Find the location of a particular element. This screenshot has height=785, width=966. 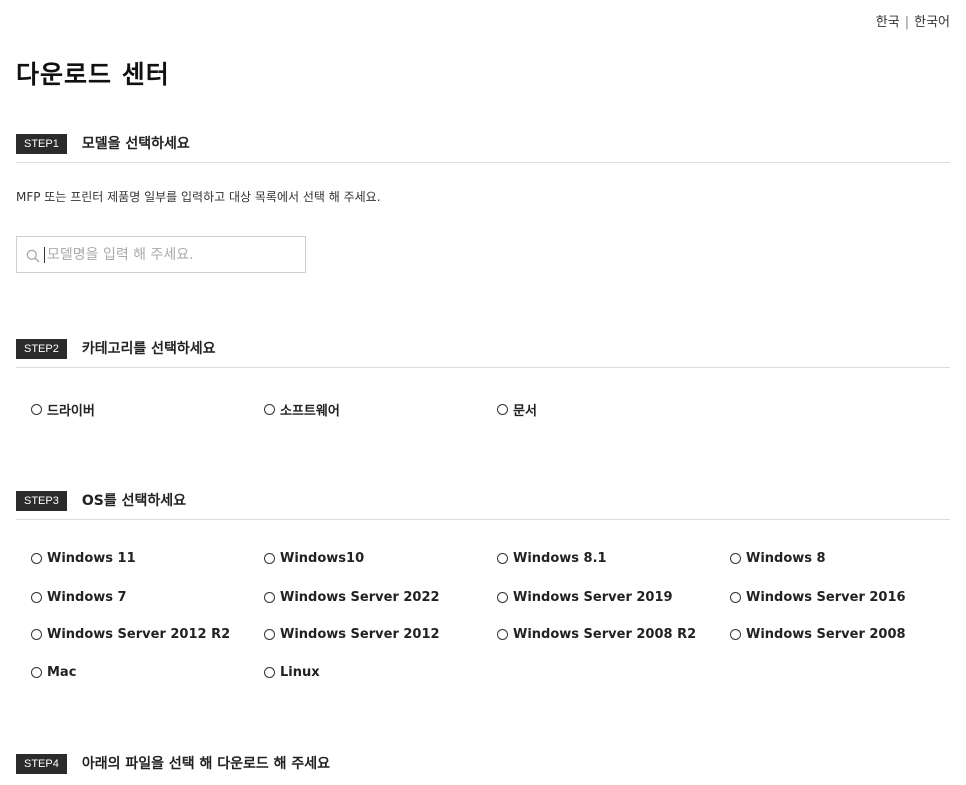

option-label: 문서 is located at coordinates (525, 411).